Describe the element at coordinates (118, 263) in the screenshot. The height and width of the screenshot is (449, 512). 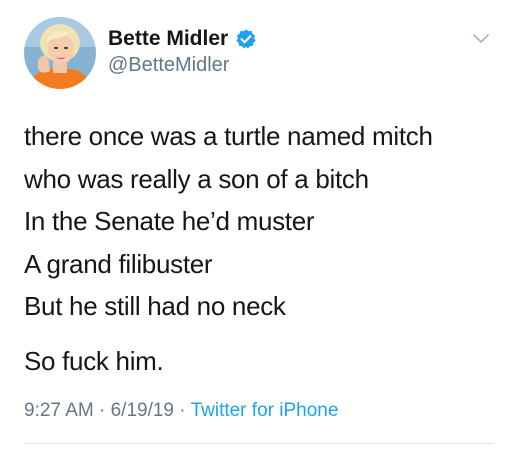
I see `tweet-line: A grand filibuster` at that location.